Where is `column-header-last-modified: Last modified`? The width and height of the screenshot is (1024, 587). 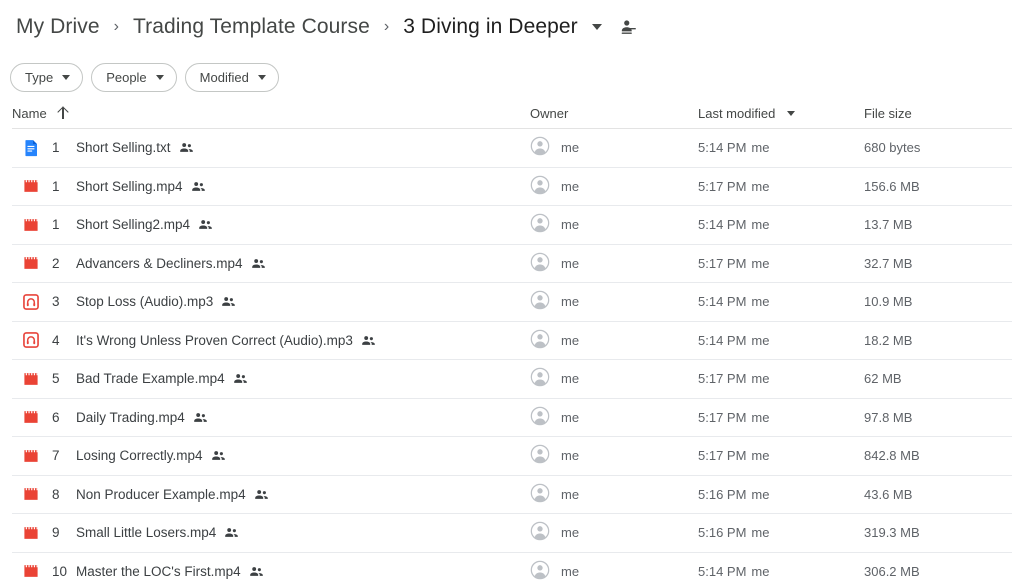 column-header-last-modified: Last modified is located at coordinates (781, 113).